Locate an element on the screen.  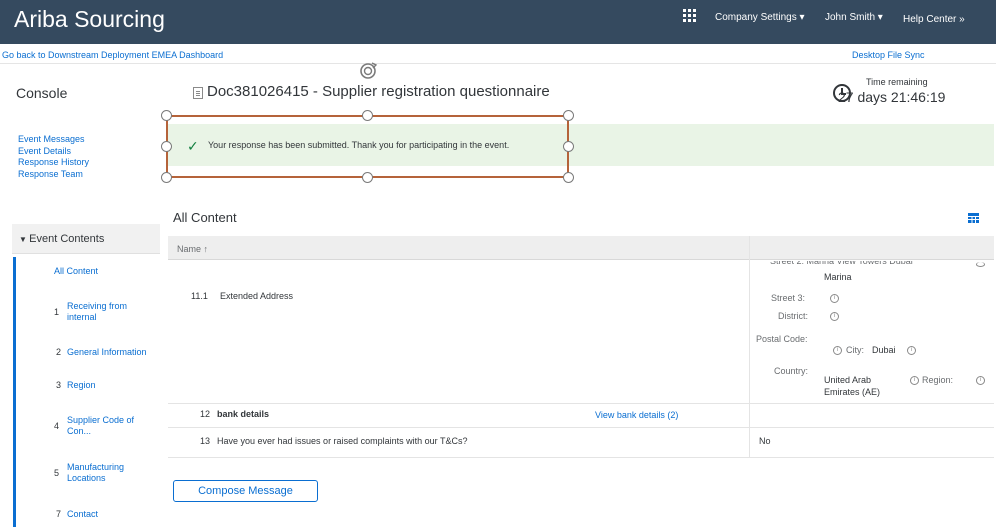
view-bank-details-link: View bank details (2) is located at coordinates (636, 415).